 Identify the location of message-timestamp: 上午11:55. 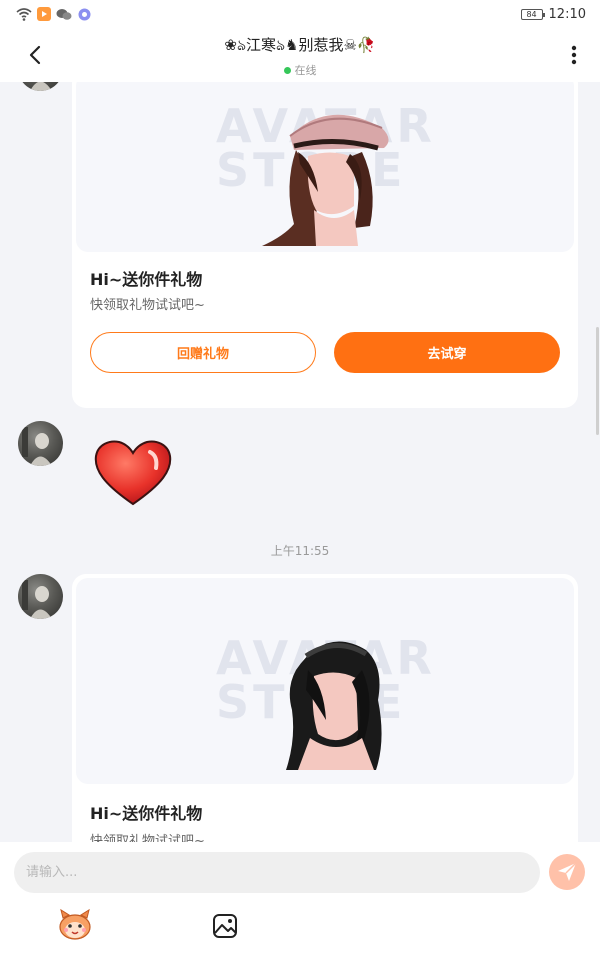
(300, 551).